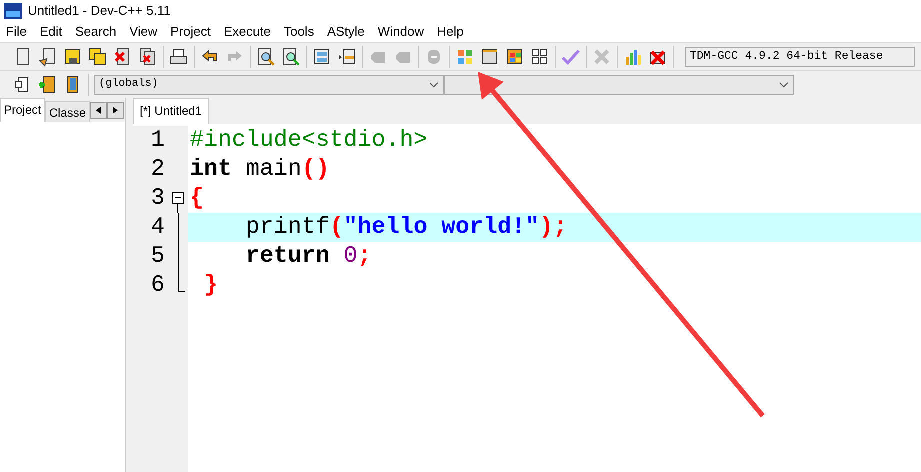 This screenshot has height=472, width=921. I want to click on editor-tab: [*] Untitled1, so click(171, 111).